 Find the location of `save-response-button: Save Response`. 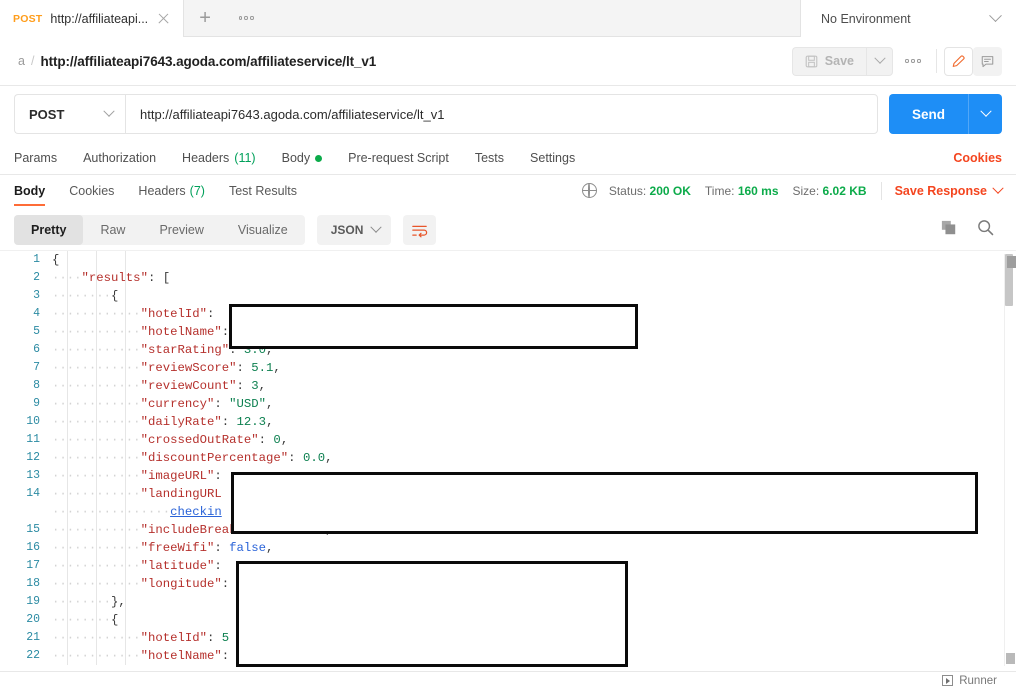

save-response-button: Save Response is located at coordinates (949, 190).